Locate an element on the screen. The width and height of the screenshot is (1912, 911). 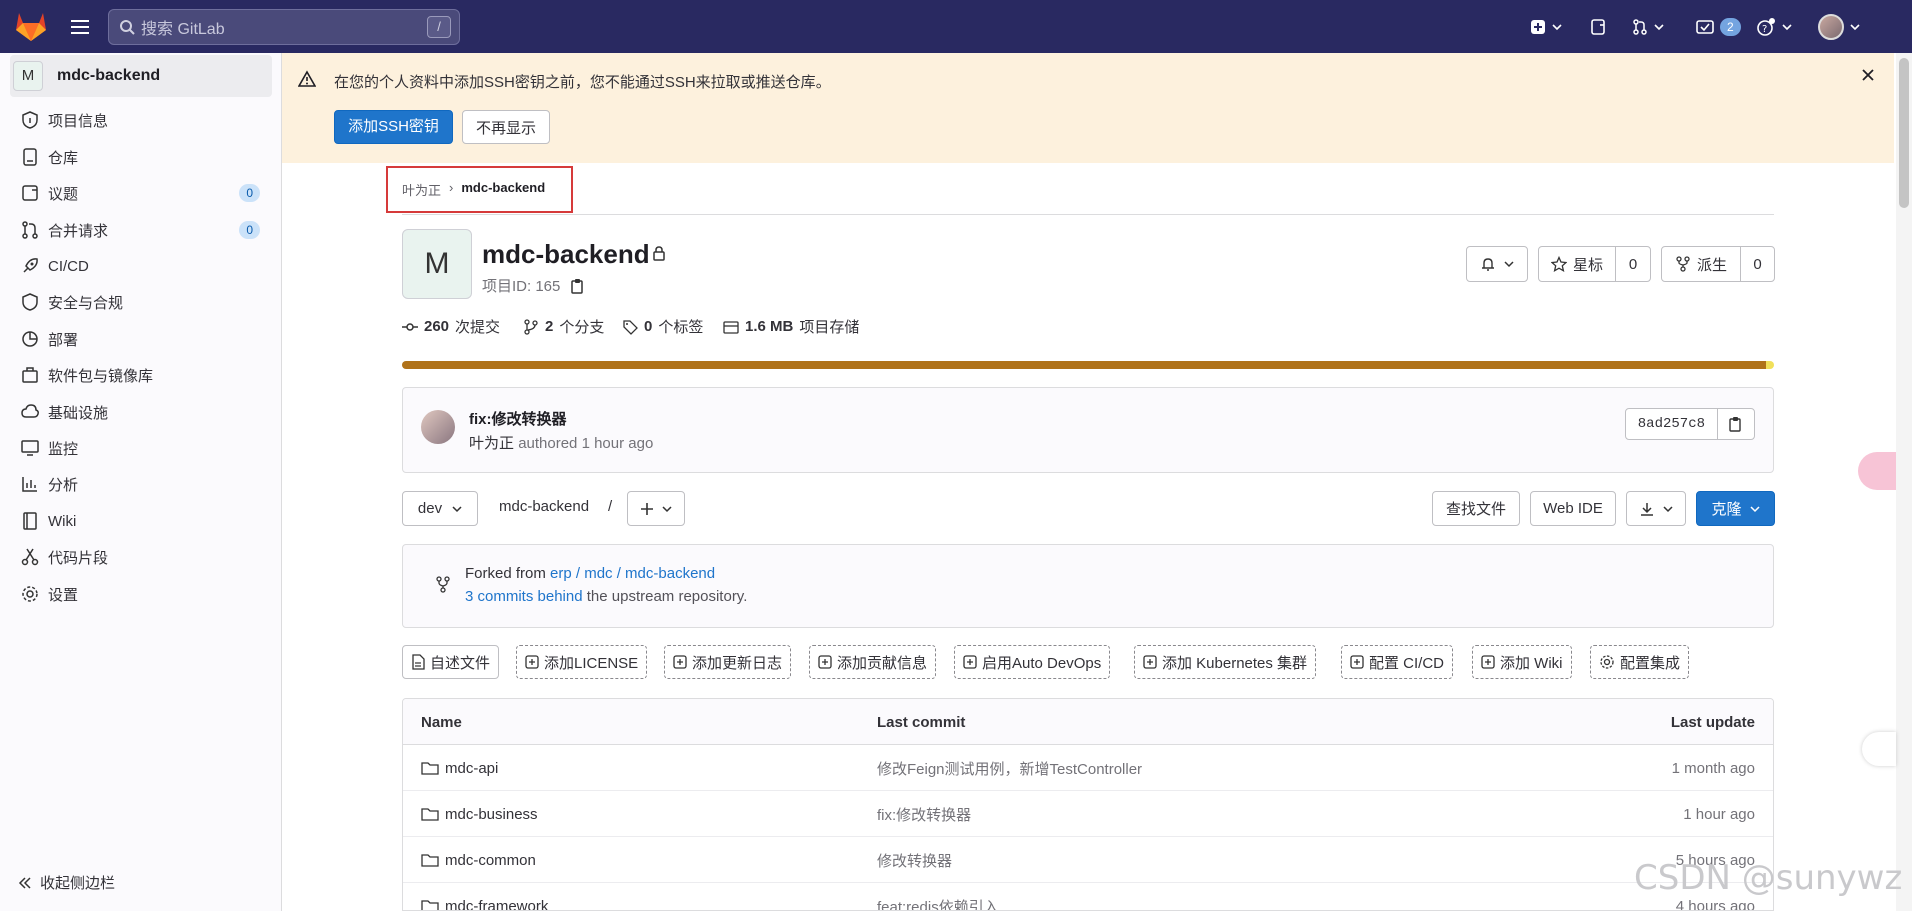
branches-count: 2 is located at coordinates (549, 326).